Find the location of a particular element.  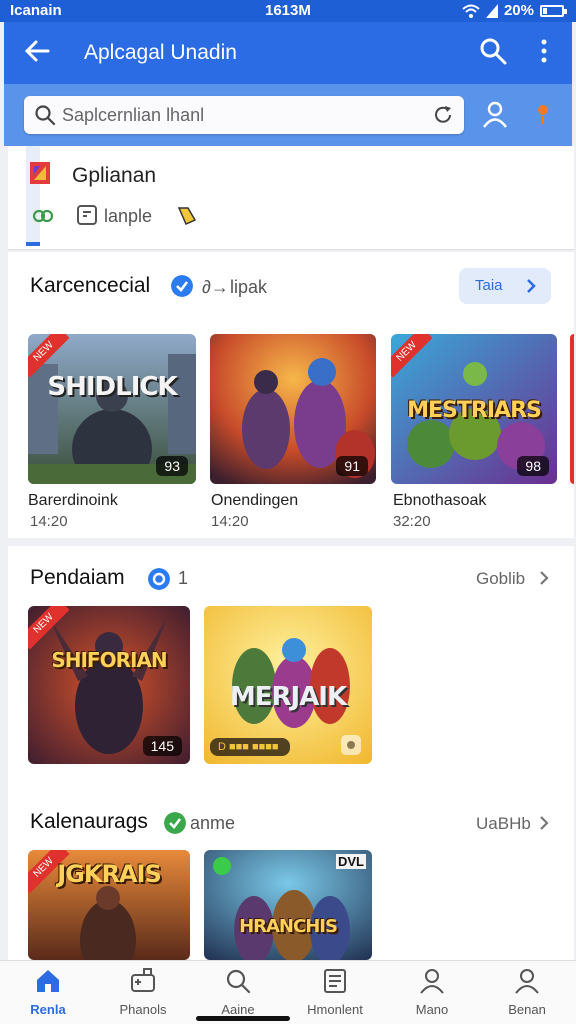

corner-label: DVL is located at coordinates (351, 861).